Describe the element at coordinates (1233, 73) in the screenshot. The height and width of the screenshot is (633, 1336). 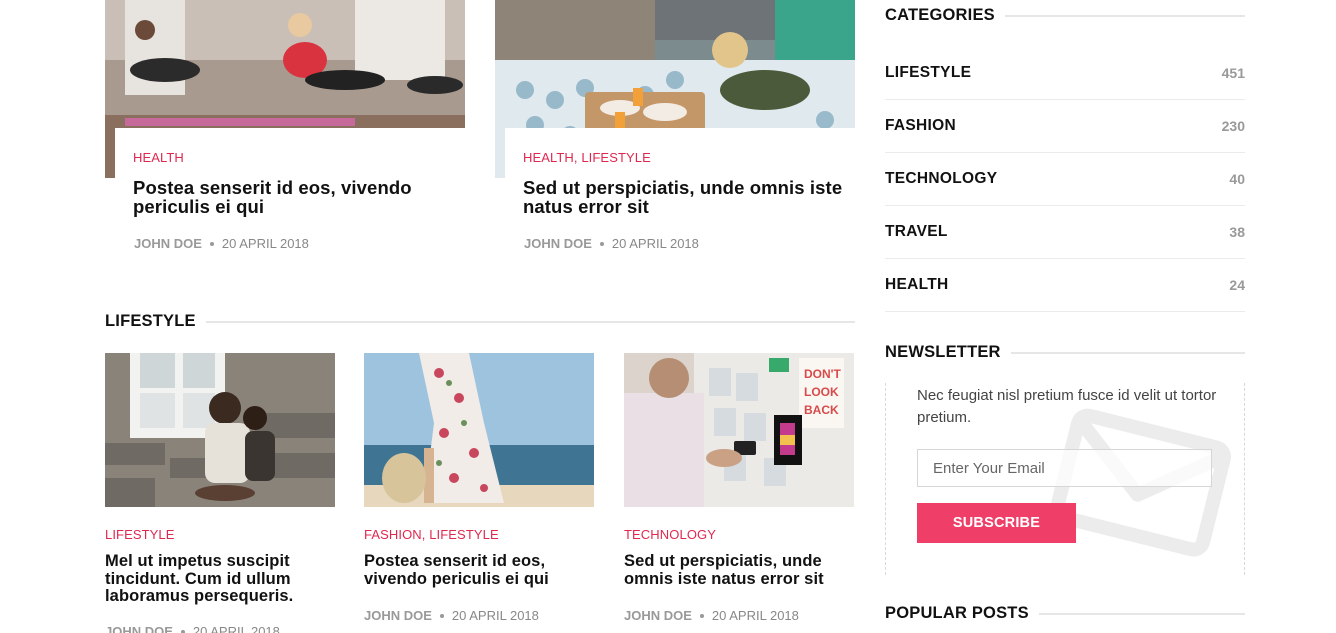
I see `category-count: 451` at that location.